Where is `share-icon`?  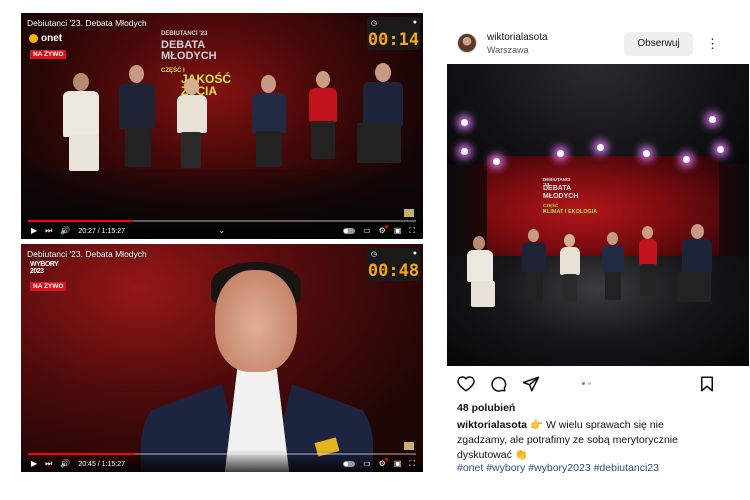 share-icon is located at coordinates (531, 384).